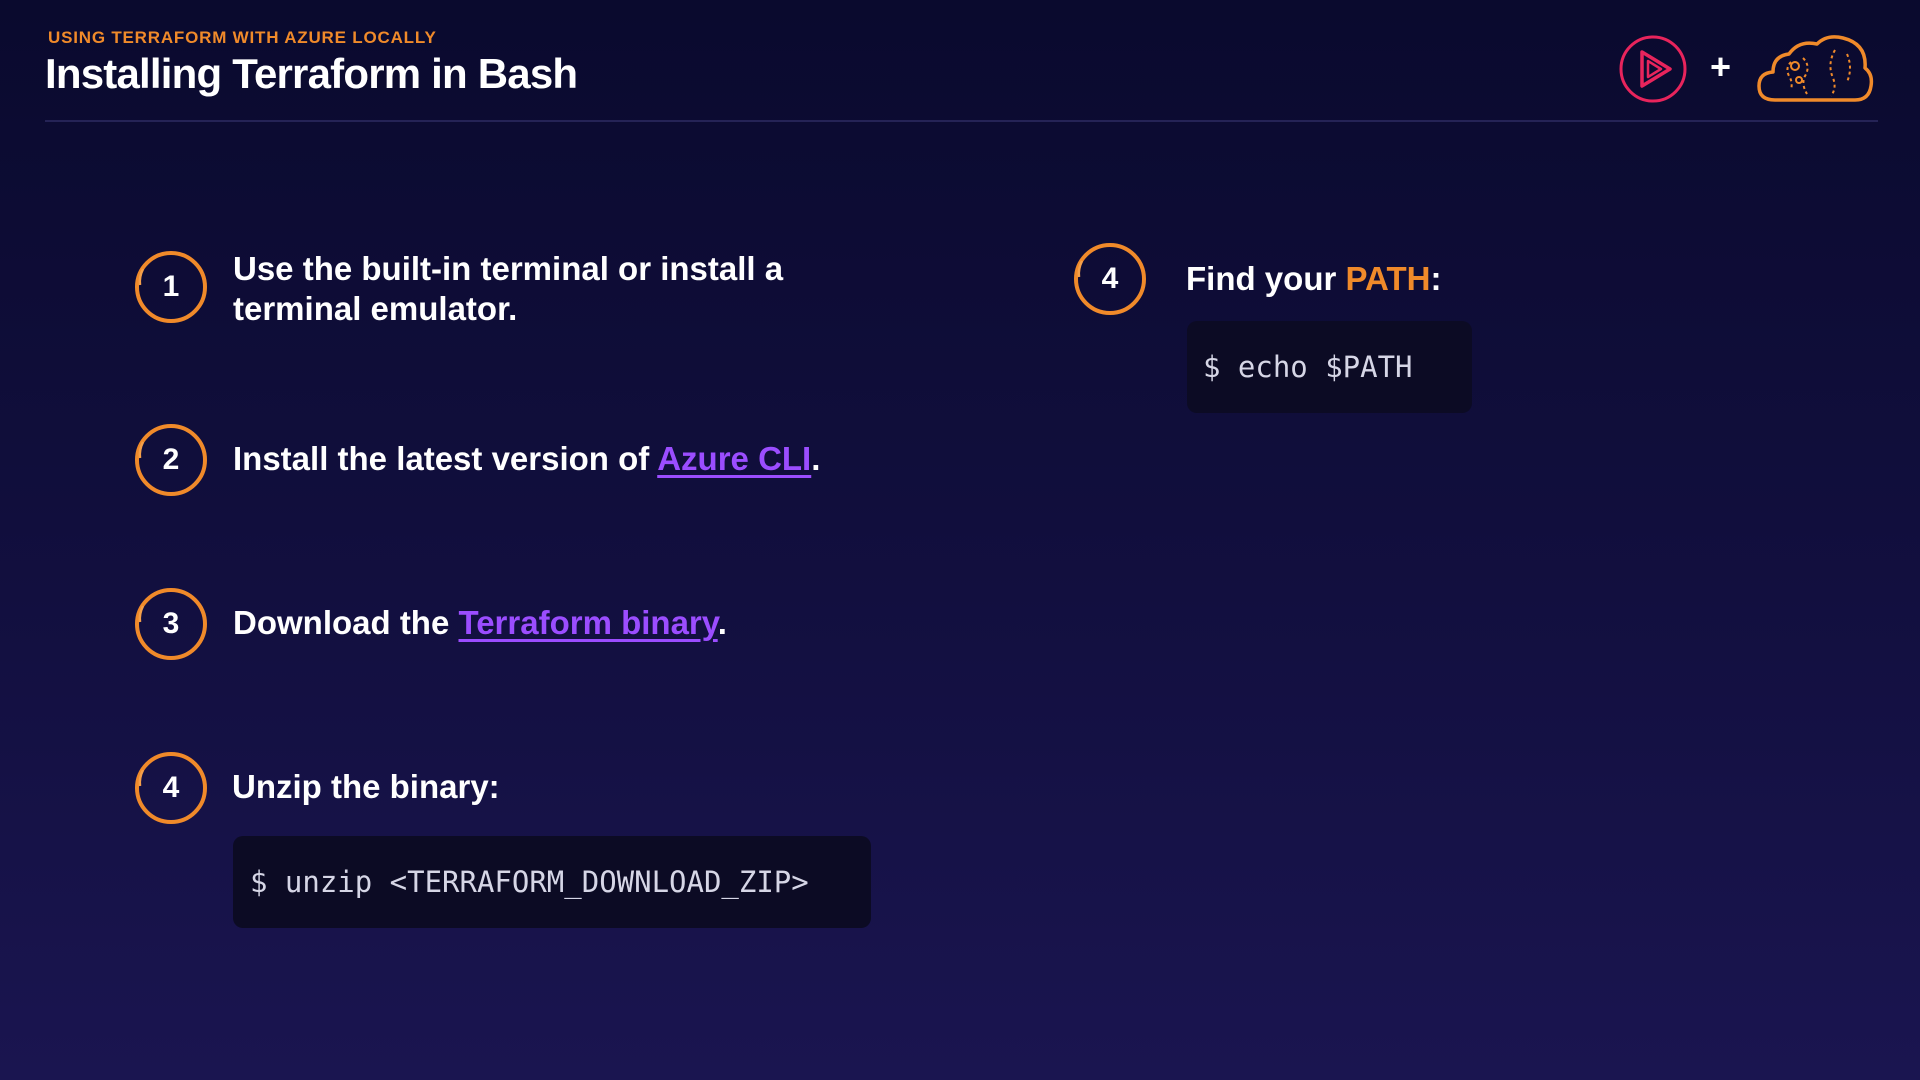 The height and width of the screenshot is (1080, 1920). I want to click on play-logo-icon, so click(1653, 69).